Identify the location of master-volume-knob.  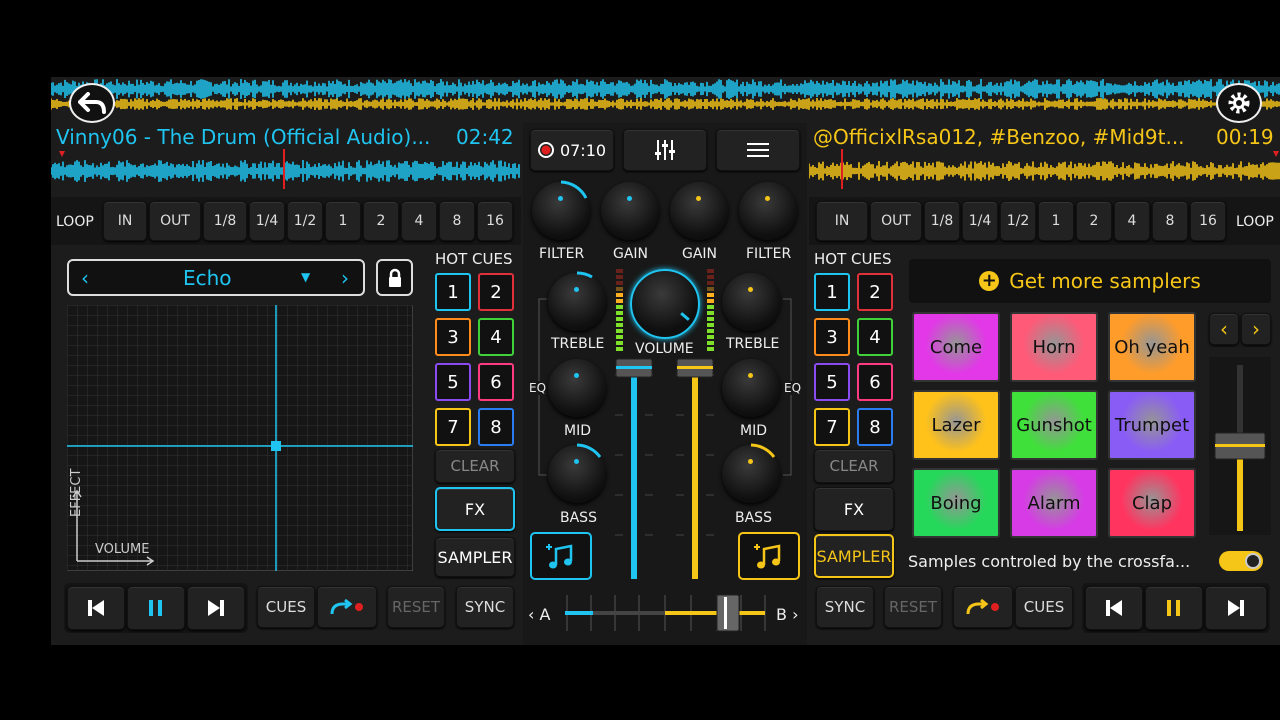
(665, 304).